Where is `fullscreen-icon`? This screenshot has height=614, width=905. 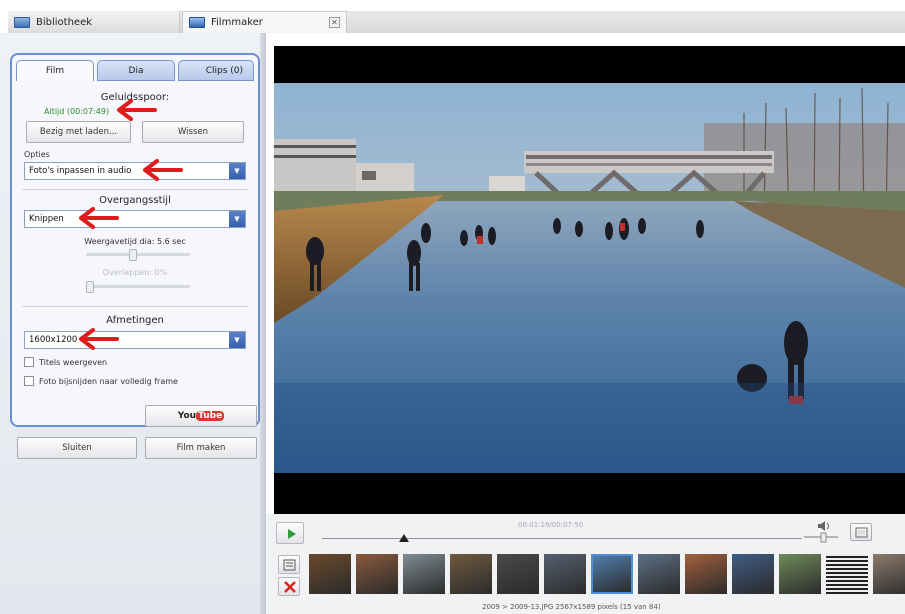
fullscreen-icon is located at coordinates (861, 532).